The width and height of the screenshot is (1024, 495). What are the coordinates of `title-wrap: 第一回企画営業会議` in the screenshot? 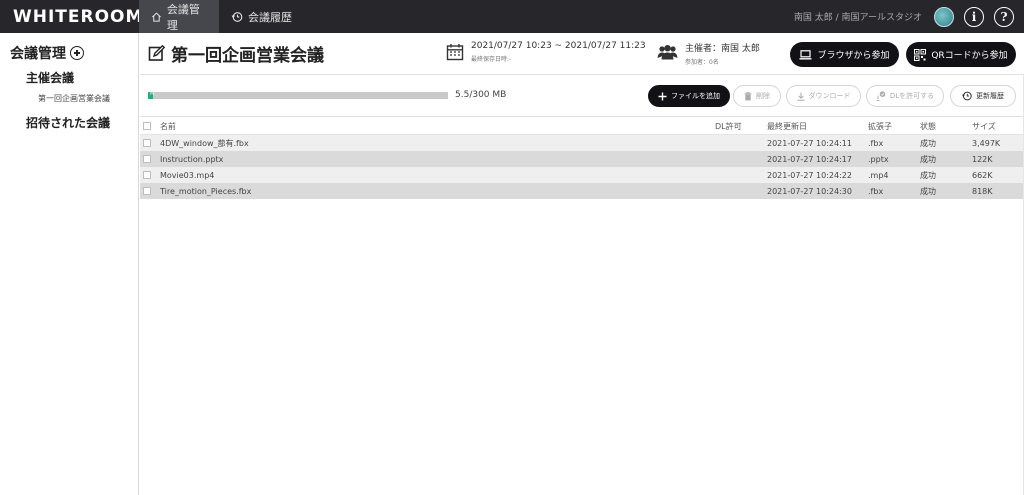 It's located at (236, 53).